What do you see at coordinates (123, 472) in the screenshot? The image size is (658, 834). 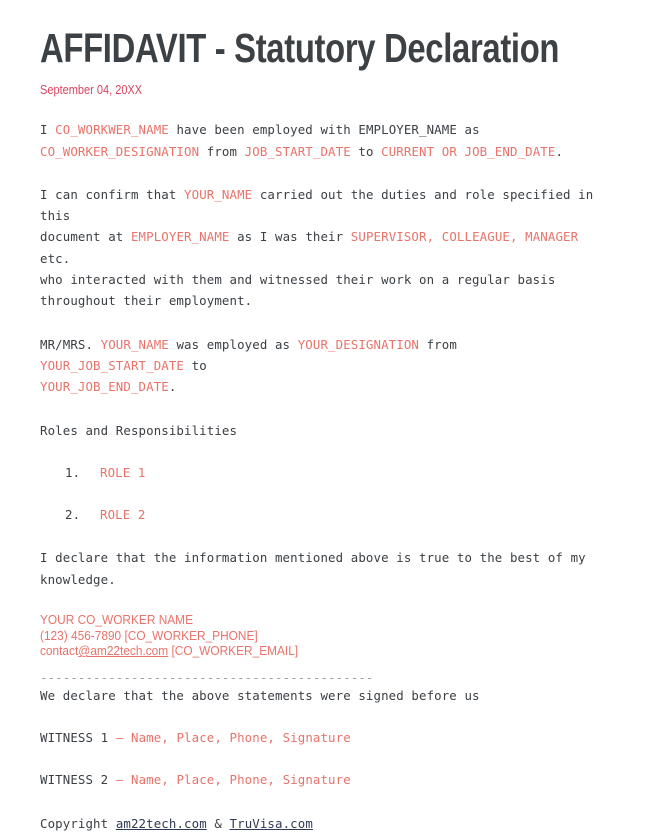 I see `placeholder-role-1: ROLE 1` at bounding box center [123, 472].